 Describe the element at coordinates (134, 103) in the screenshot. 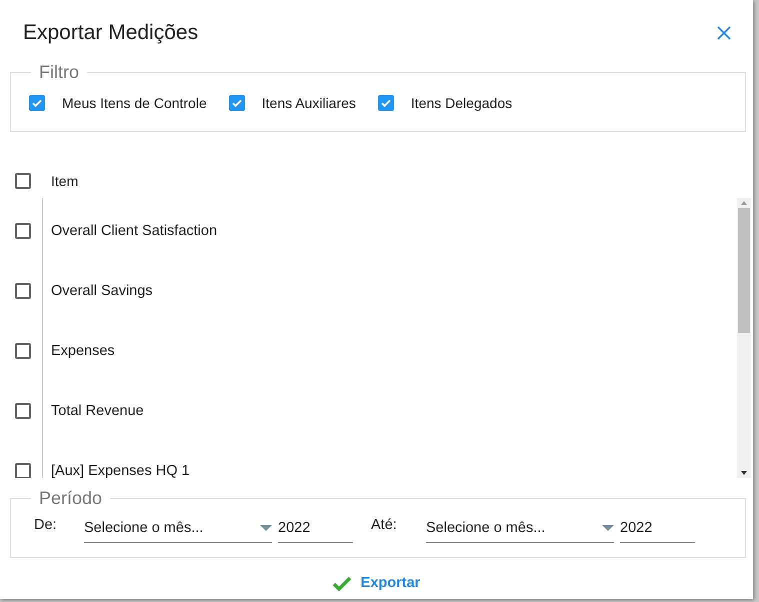

I see `checkbox-label: Meus Itens de Controle` at that location.